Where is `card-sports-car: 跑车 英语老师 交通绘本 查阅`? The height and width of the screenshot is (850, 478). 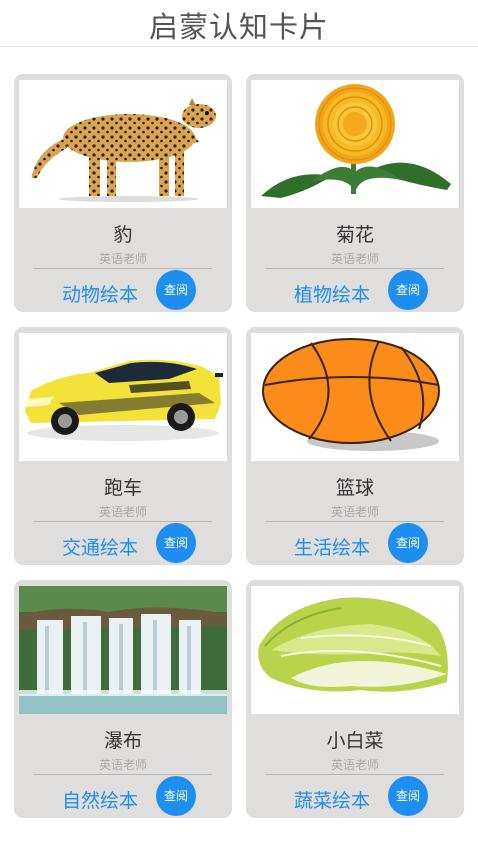 card-sports-car: 跑车 英语老师 交通绘本 查阅 is located at coordinates (123, 446).